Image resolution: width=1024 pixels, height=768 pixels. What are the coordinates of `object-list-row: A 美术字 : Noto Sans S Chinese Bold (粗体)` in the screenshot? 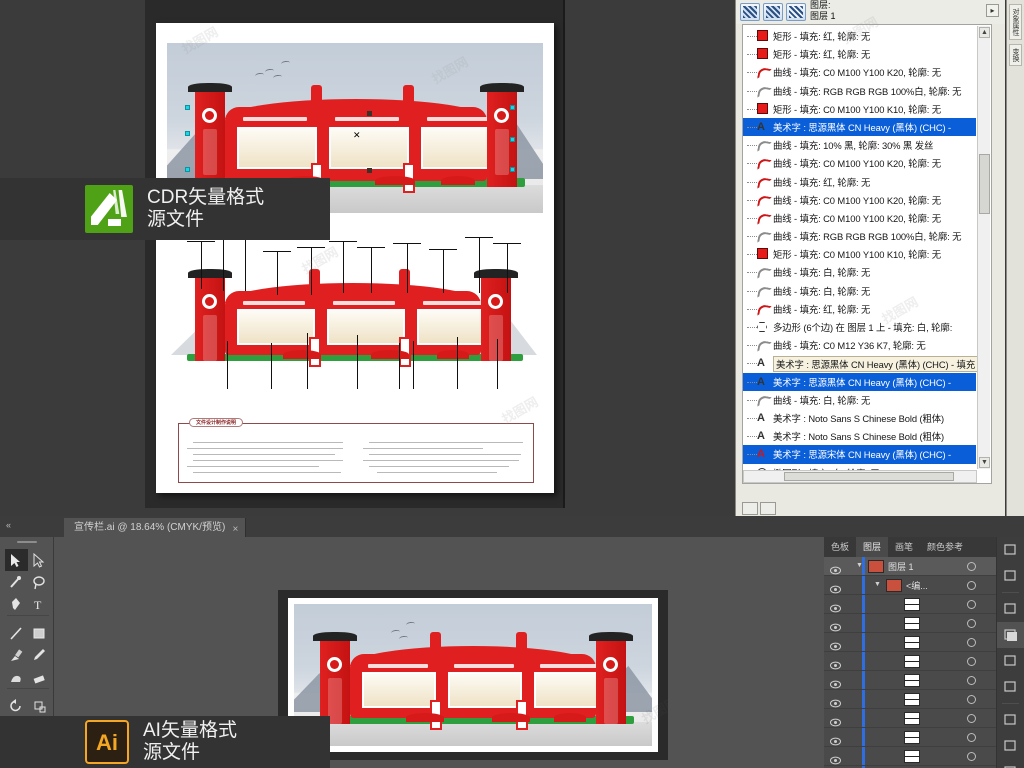 It's located at (859, 418).